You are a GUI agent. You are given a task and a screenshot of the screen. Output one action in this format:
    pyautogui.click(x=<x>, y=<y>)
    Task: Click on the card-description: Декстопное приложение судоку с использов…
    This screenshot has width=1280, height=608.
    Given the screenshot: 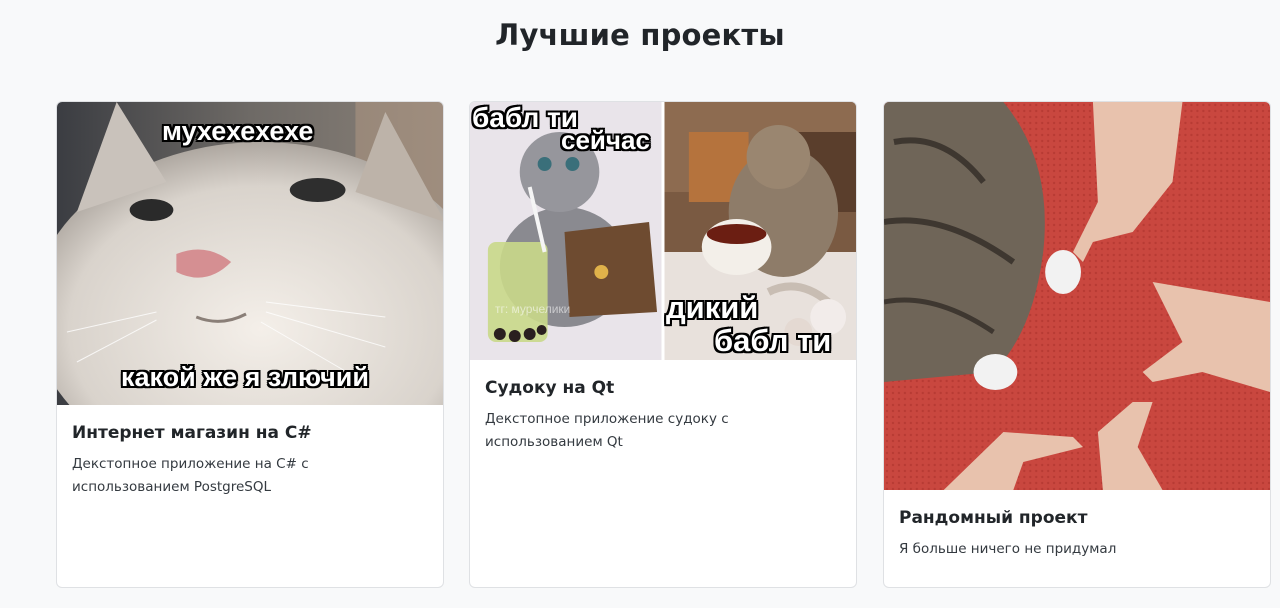 What is the action you would take?
    pyautogui.click(x=607, y=430)
    